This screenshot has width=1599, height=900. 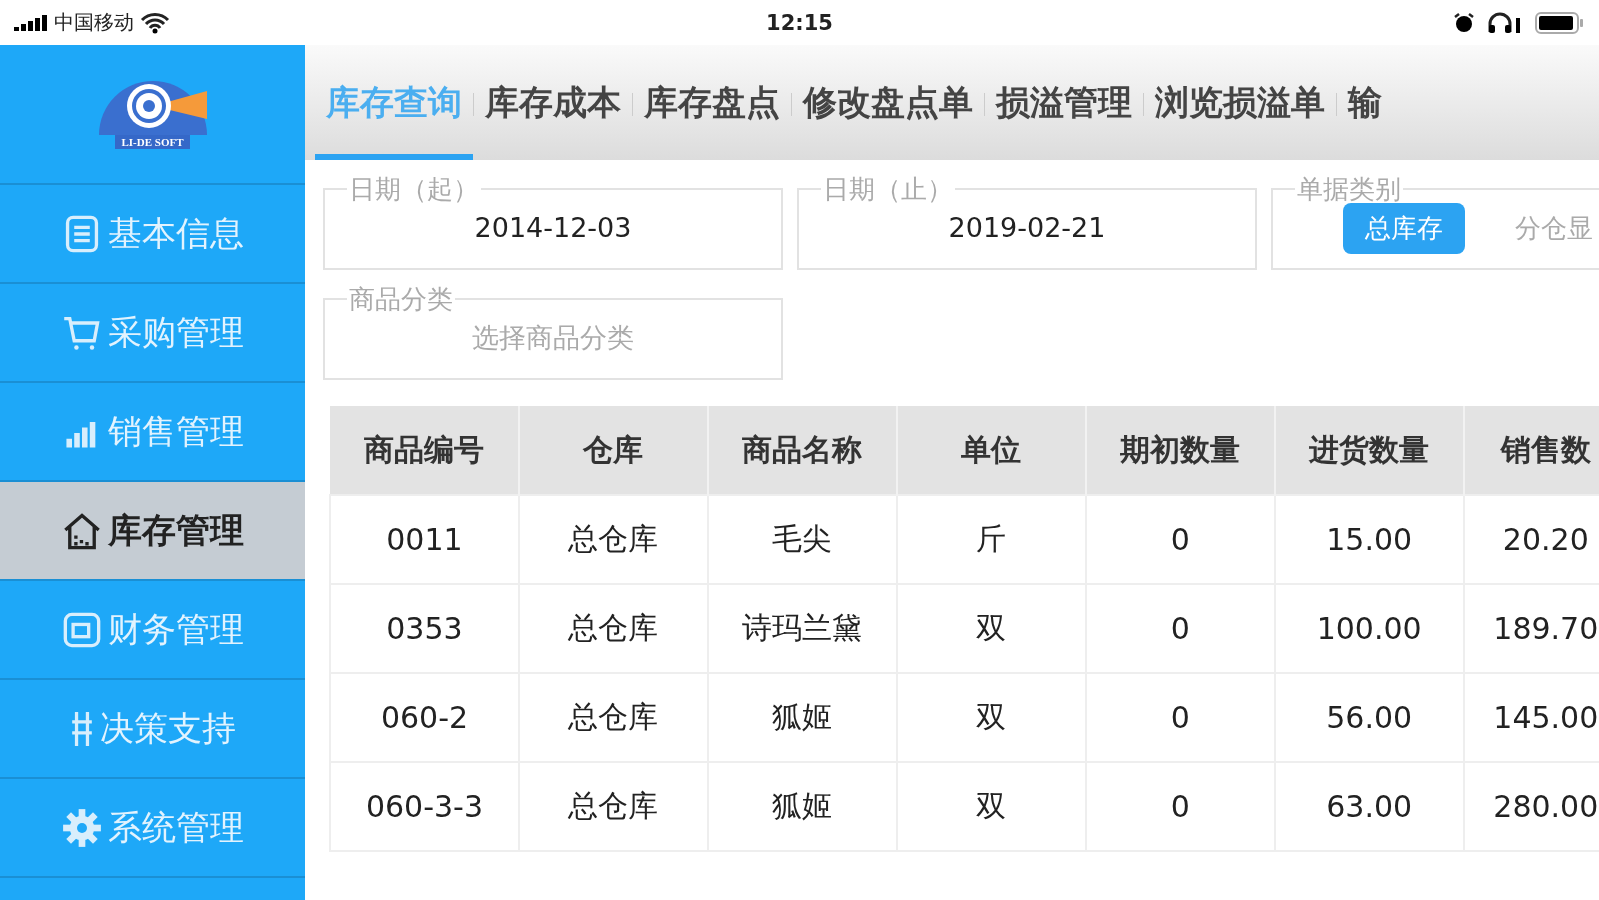 What do you see at coordinates (1369, 628) in the screenshot?
I see `table-cell: 100.00` at bounding box center [1369, 628].